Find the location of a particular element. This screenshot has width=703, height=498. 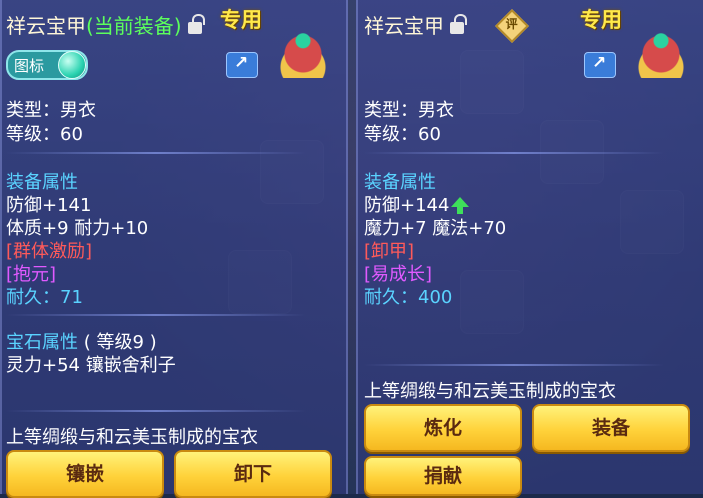

item-title: 祥云宝甲(当前装备) is located at coordinates (105, 24).